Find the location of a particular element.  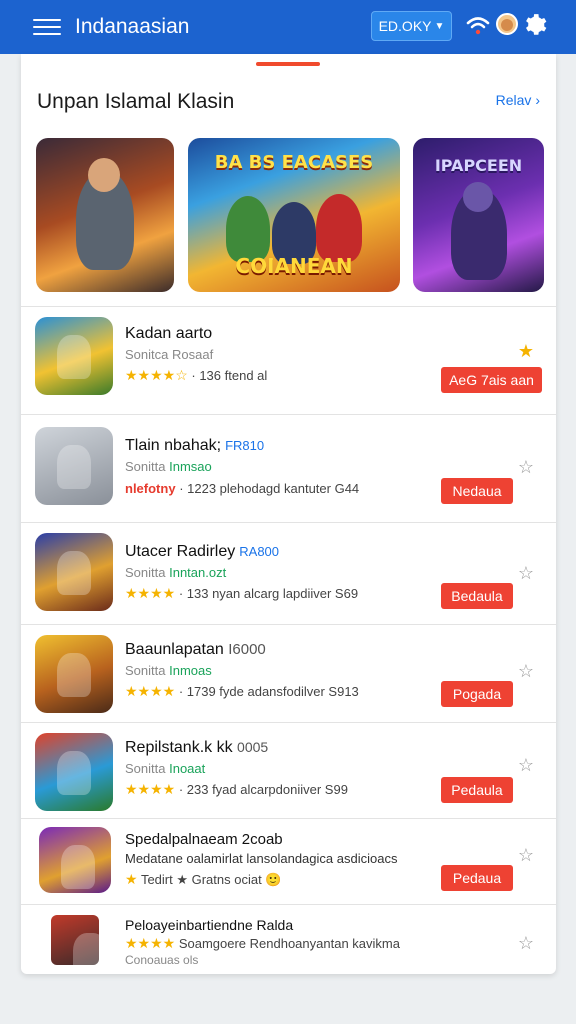

app-name: Repilstank.k kk 0005 is located at coordinates (197, 747).